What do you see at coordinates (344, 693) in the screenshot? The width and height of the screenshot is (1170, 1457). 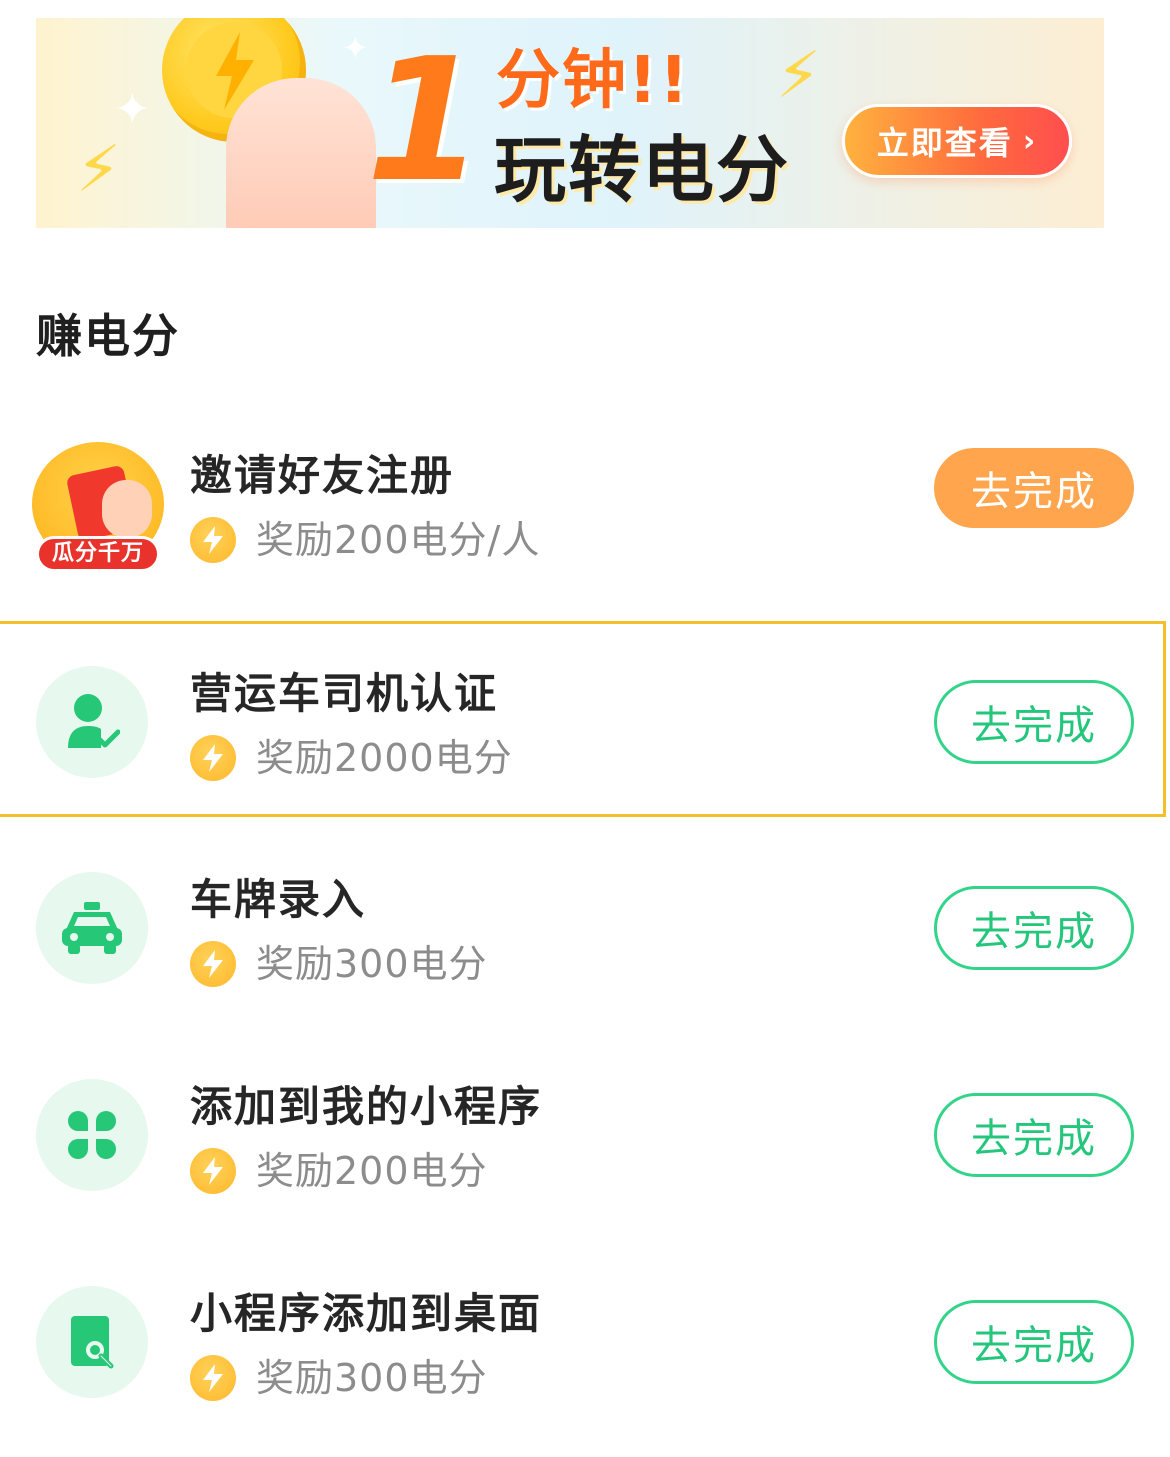 I see `task-title: 营运车司机认证` at bounding box center [344, 693].